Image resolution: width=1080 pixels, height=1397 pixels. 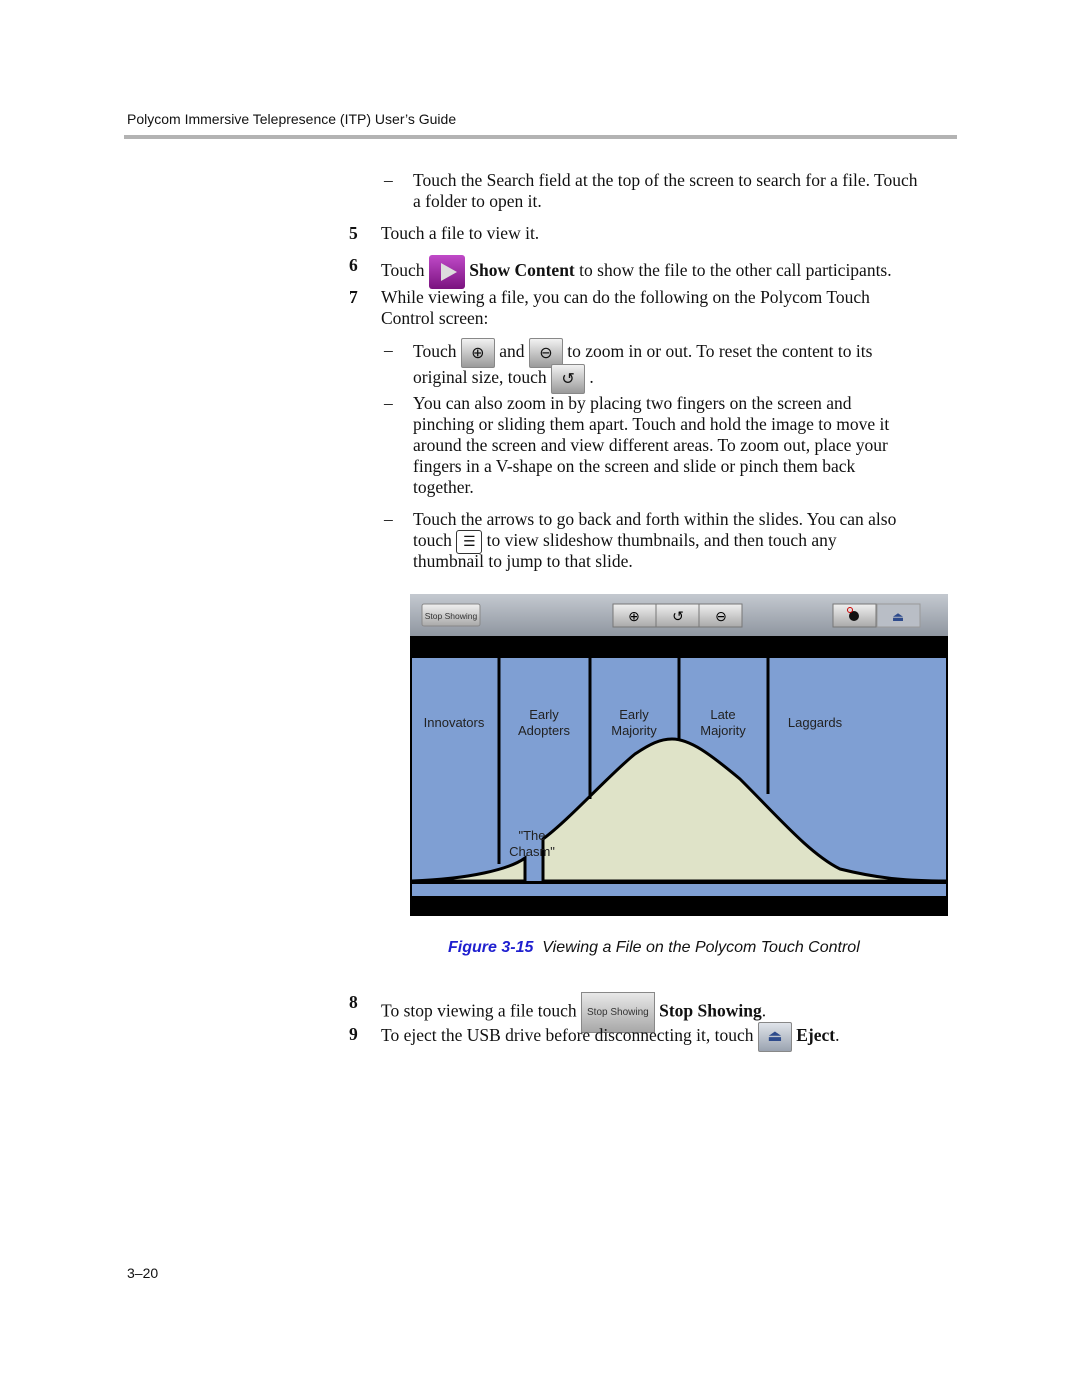 What do you see at coordinates (491, 947) in the screenshot?
I see `figure-number: Figure 3-15` at bounding box center [491, 947].